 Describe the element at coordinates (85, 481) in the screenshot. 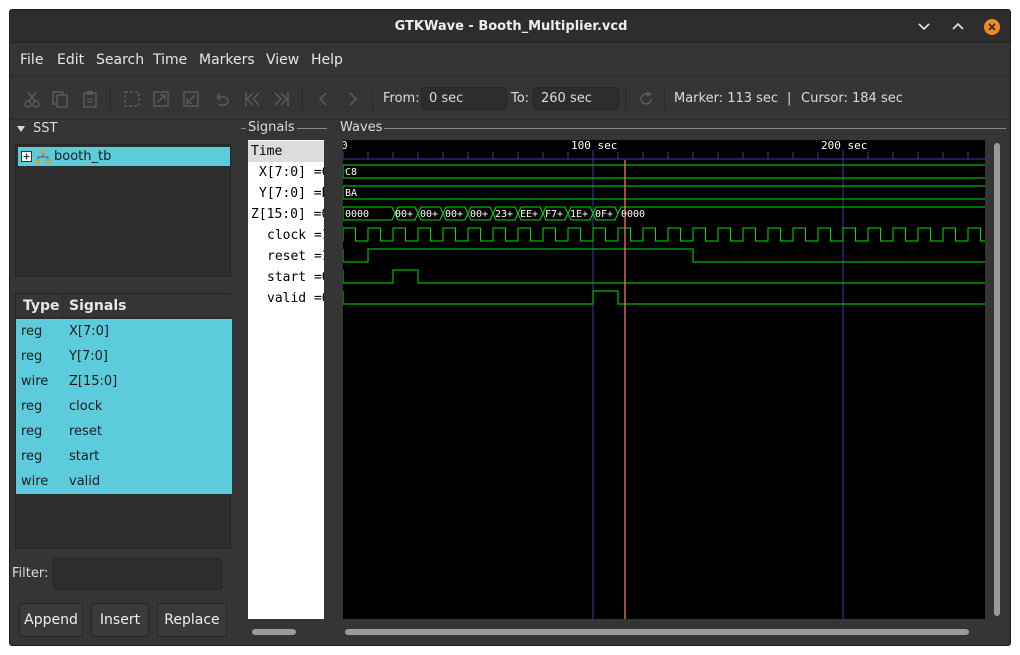

I see `signal-cell: valid` at that location.